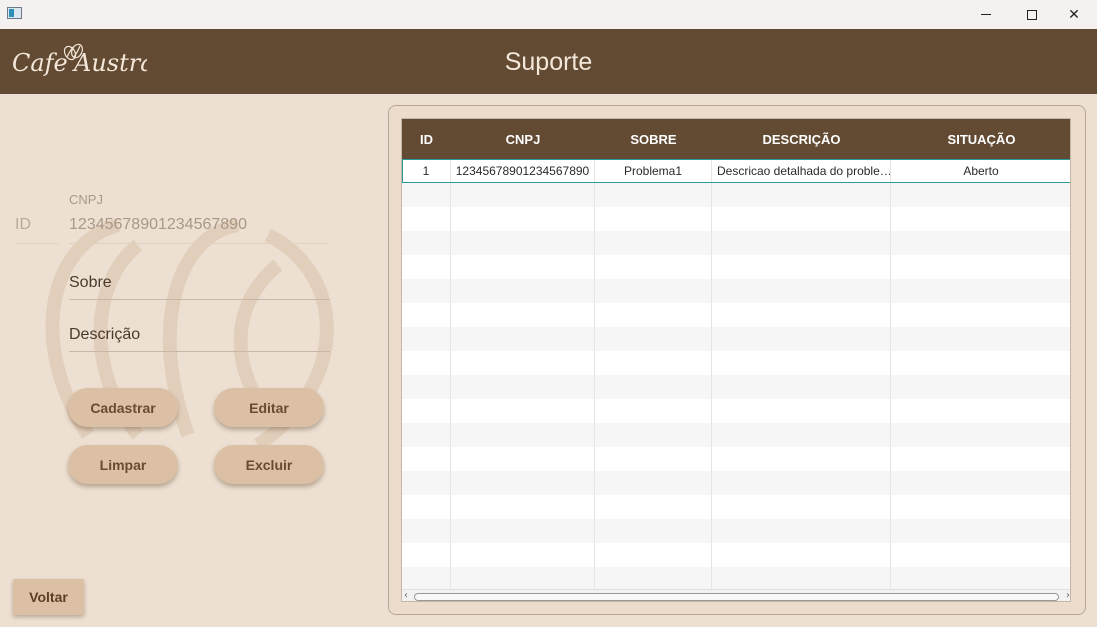  I want to click on scroll-right-icon: ›, so click(1068, 595).